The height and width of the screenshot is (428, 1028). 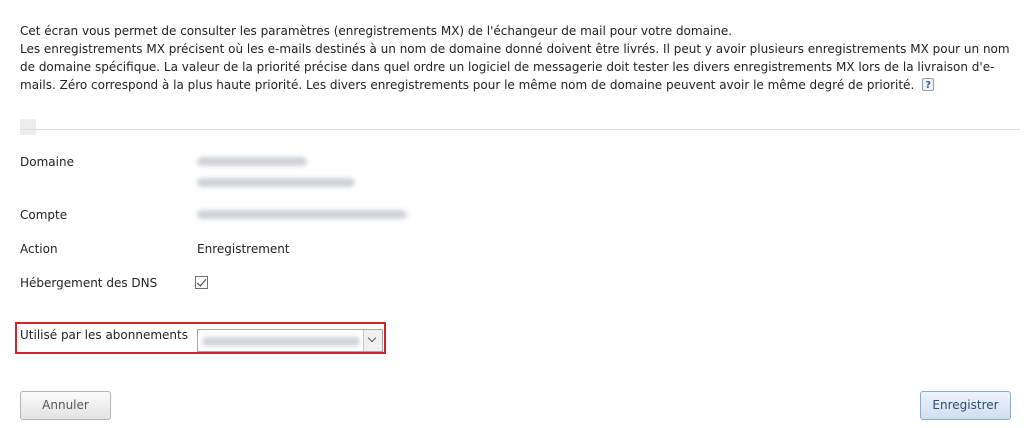 I want to click on section-marker, so click(x=28, y=127).